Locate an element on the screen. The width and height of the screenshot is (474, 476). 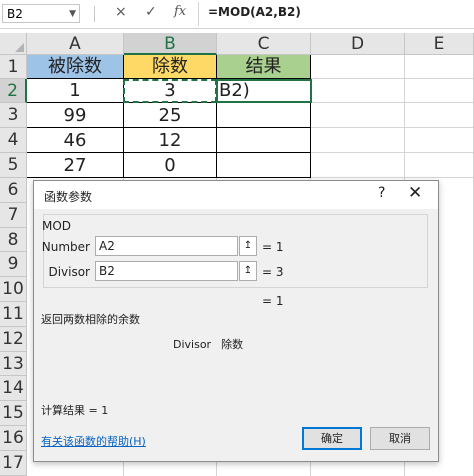
cell-c3 is located at coordinates (264, 115).